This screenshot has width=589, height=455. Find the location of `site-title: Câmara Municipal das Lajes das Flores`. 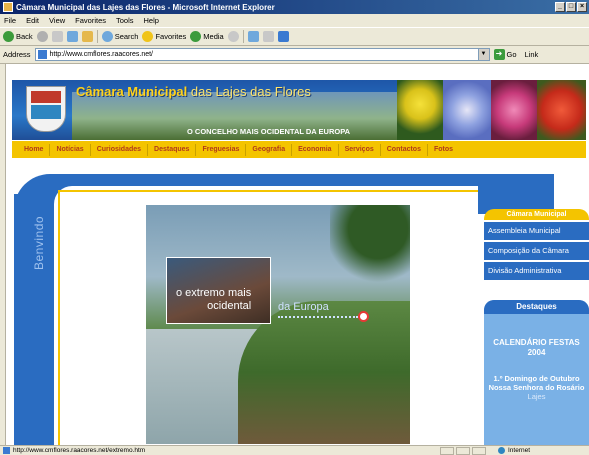

site-title: Câmara Municipal das Lajes das Flores is located at coordinates (193, 91).